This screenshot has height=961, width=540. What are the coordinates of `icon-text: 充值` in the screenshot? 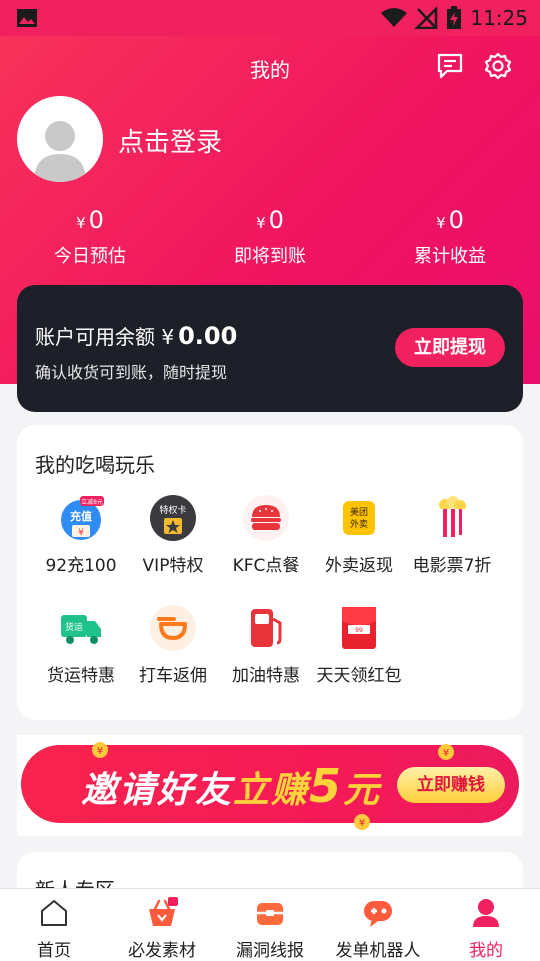 It's located at (81, 516).